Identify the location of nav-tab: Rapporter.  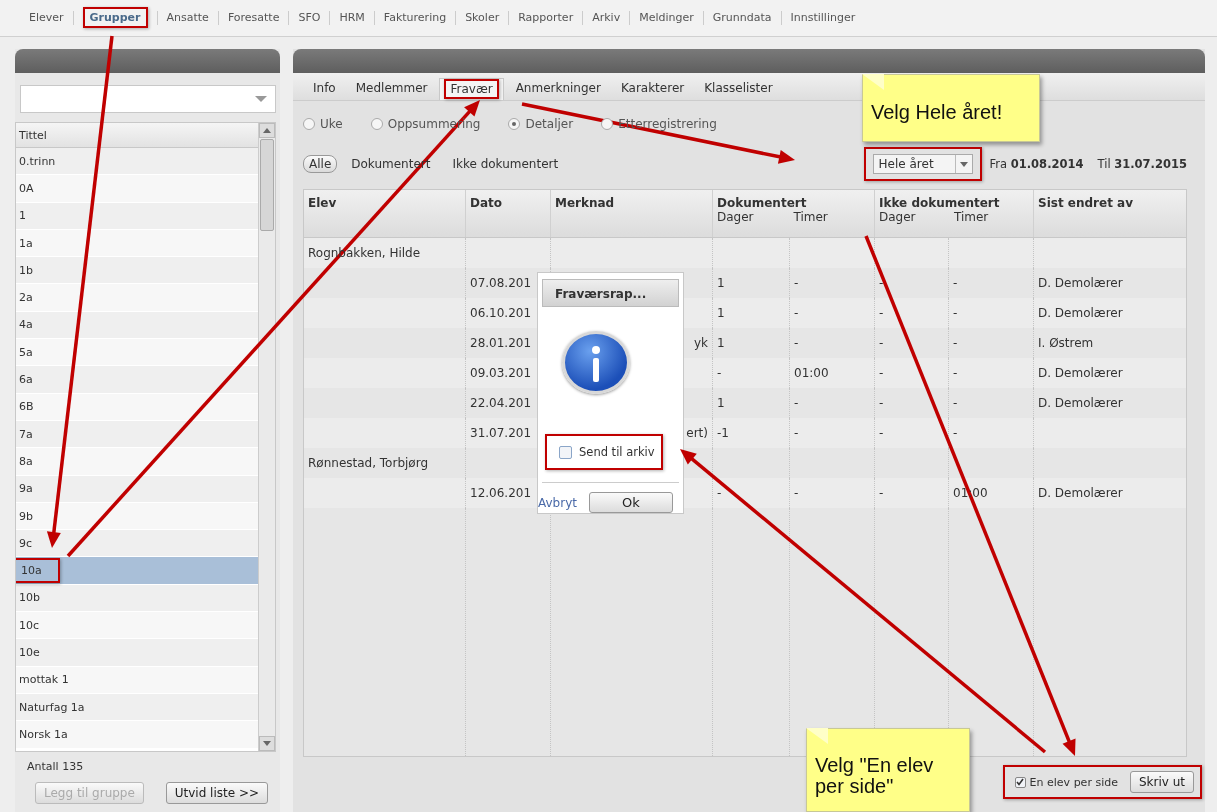
(545, 18).